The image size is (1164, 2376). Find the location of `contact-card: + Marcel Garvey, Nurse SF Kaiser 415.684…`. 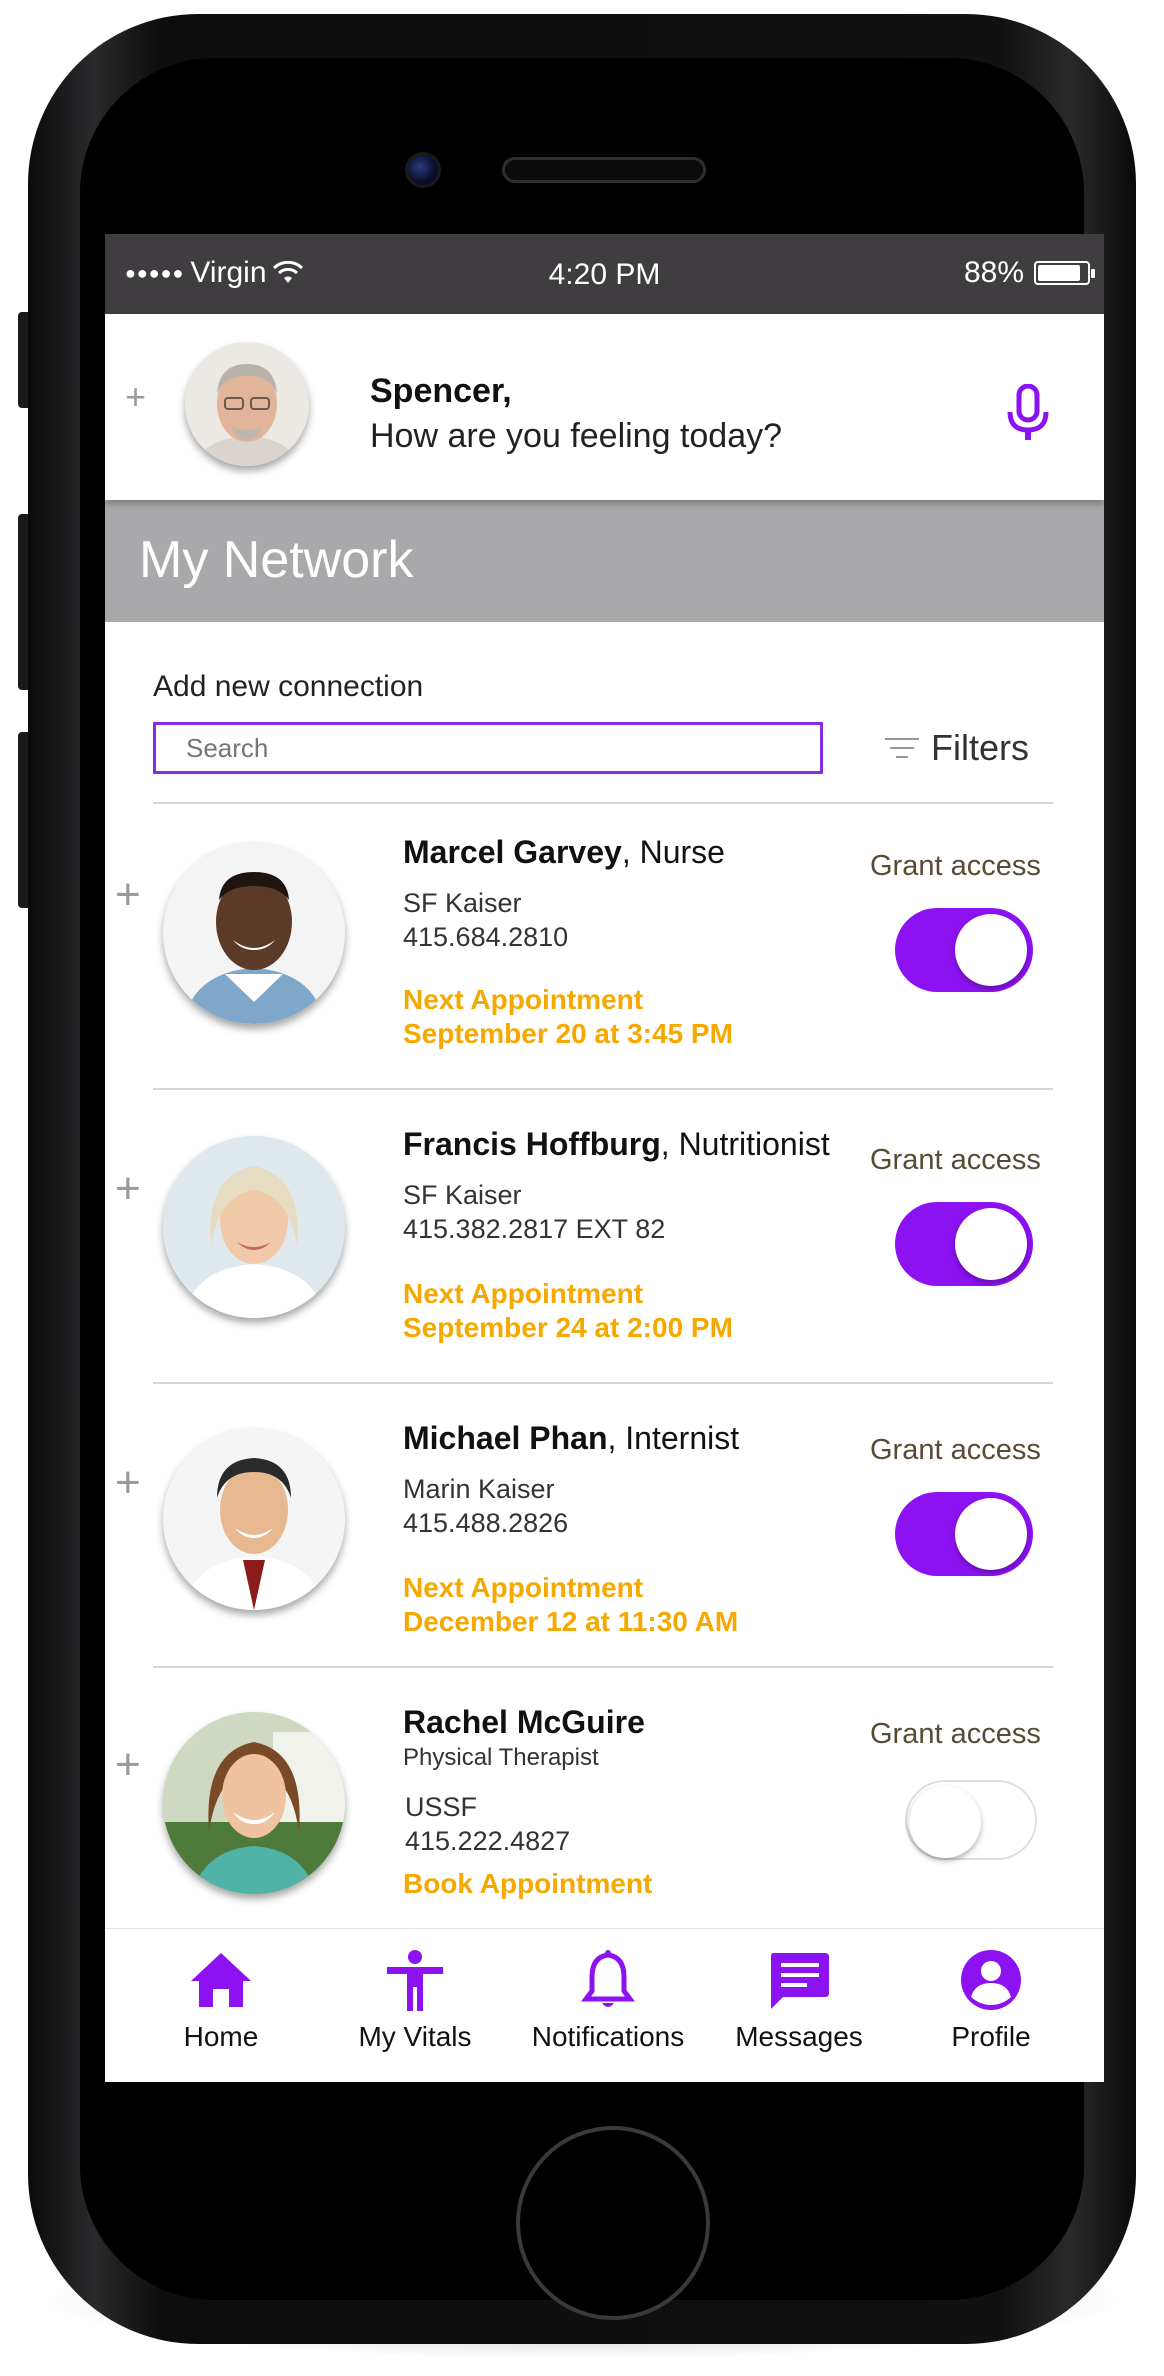

contact-card: + Marcel Garvey, Nurse SF Kaiser 415.684… is located at coordinates (604, 945).